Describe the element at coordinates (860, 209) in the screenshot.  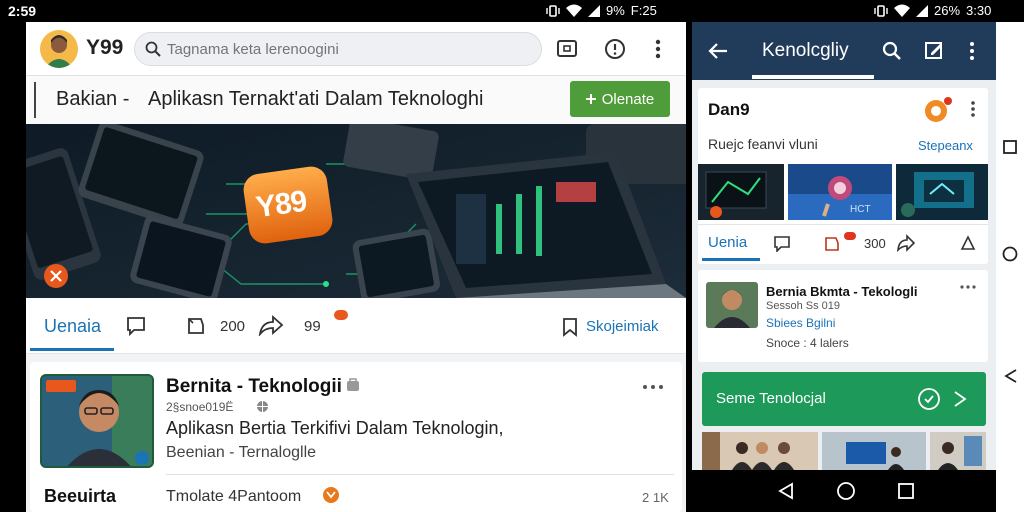
I see `svg-text: HCT` at that location.